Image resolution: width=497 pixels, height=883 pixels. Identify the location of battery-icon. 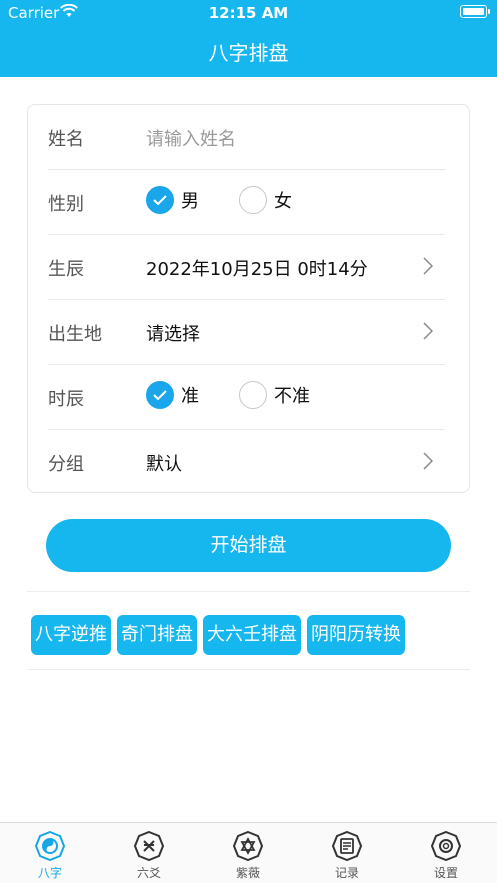
(475, 11).